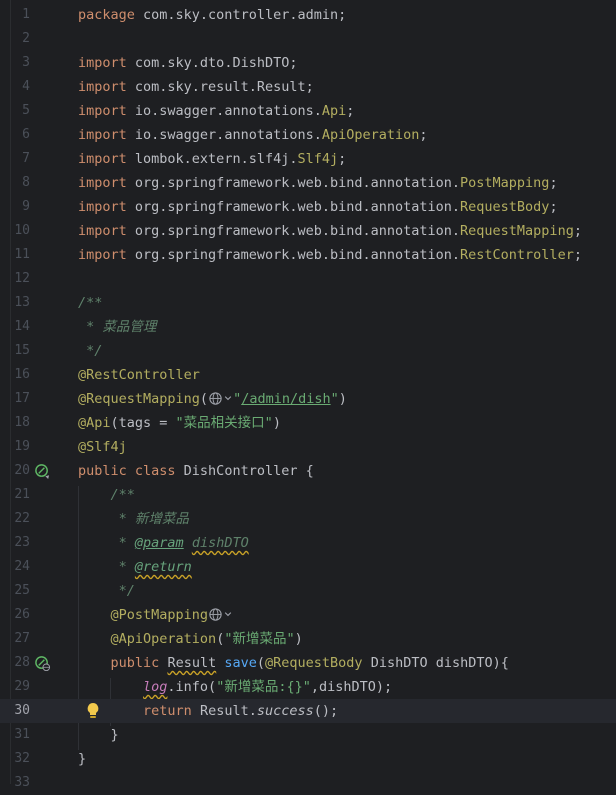 The width and height of the screenshot is (616, 795). I want to click on line-number: 4, so click(26, 86).